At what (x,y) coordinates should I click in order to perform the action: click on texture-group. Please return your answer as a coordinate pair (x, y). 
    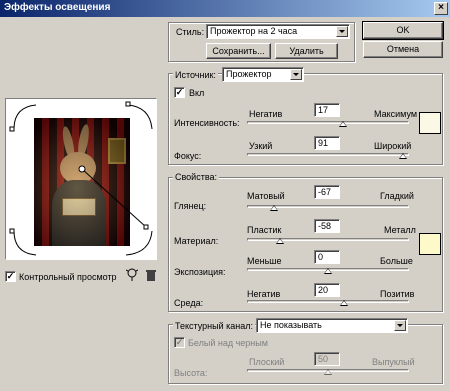
    Looking at the image, I should click on (305, 354).